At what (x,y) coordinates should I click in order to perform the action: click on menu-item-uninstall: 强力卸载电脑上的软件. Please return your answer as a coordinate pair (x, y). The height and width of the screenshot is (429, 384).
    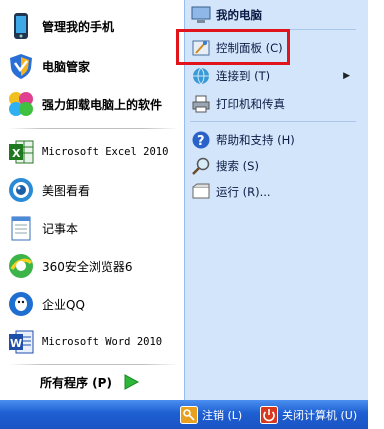
    Looking at the image, I should click on (95, 104).